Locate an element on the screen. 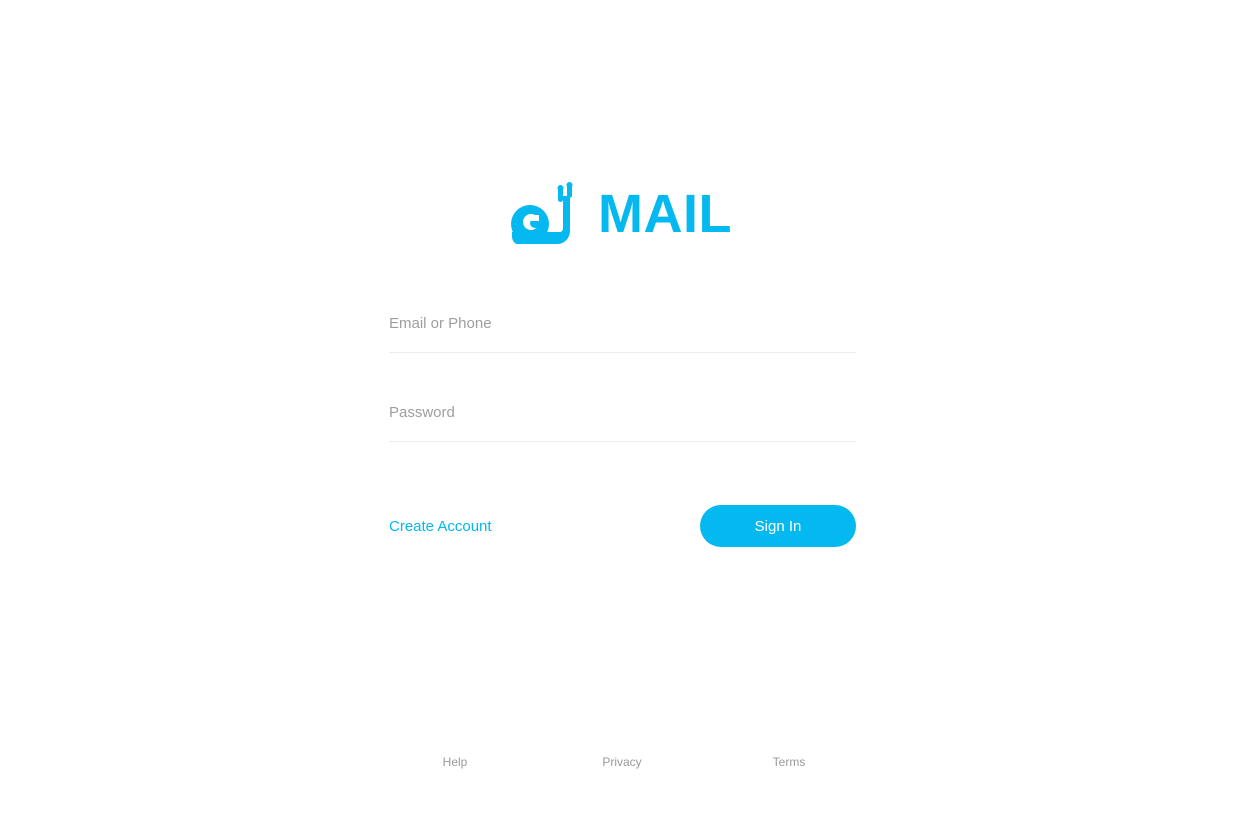 This screenshot has width=1242, height=839. footer: Help Privacy Terms is located at coordinates (621, 764).